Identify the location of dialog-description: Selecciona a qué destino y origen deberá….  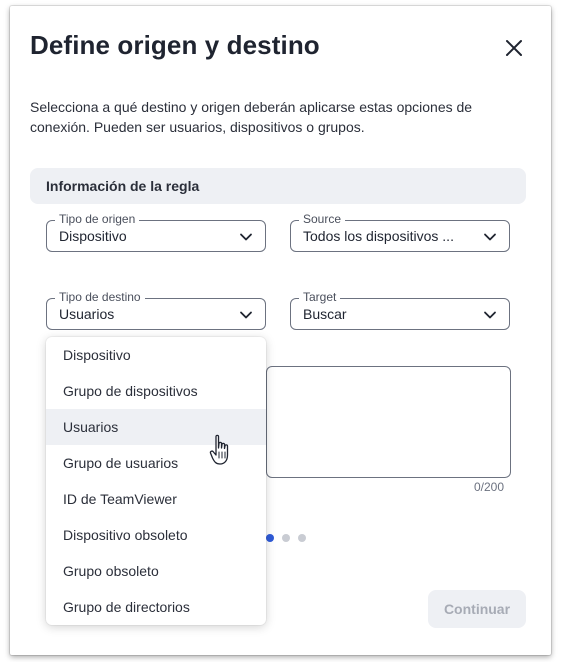
(251, 117).